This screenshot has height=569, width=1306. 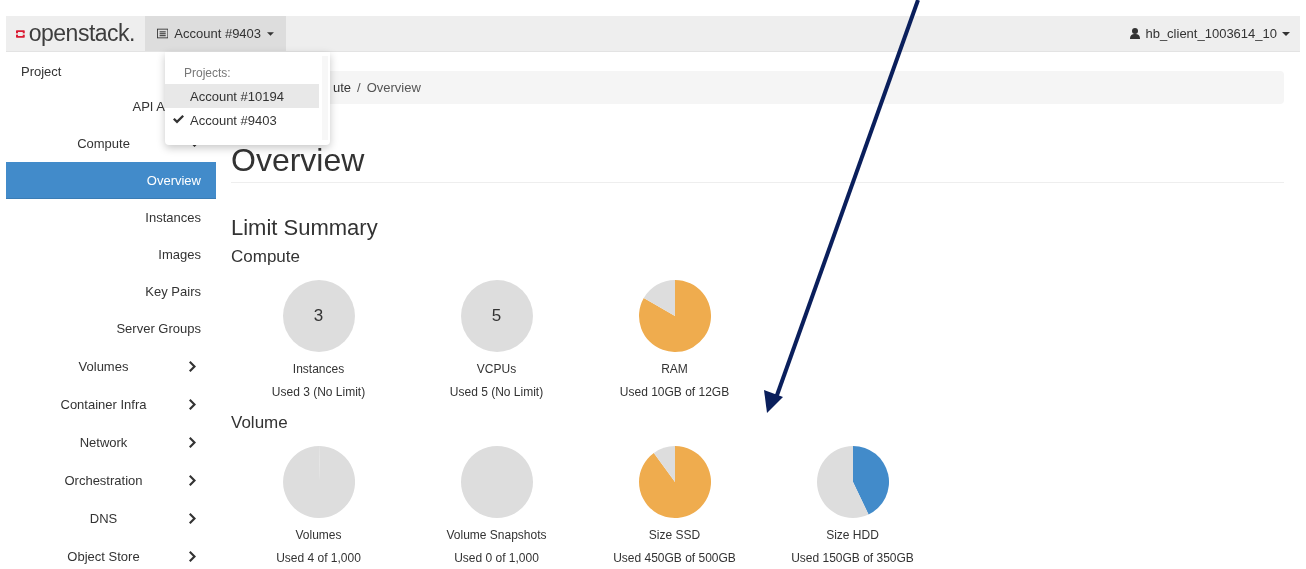 I want to click on chart-label: Size HDD, so click(x=852, y=535).